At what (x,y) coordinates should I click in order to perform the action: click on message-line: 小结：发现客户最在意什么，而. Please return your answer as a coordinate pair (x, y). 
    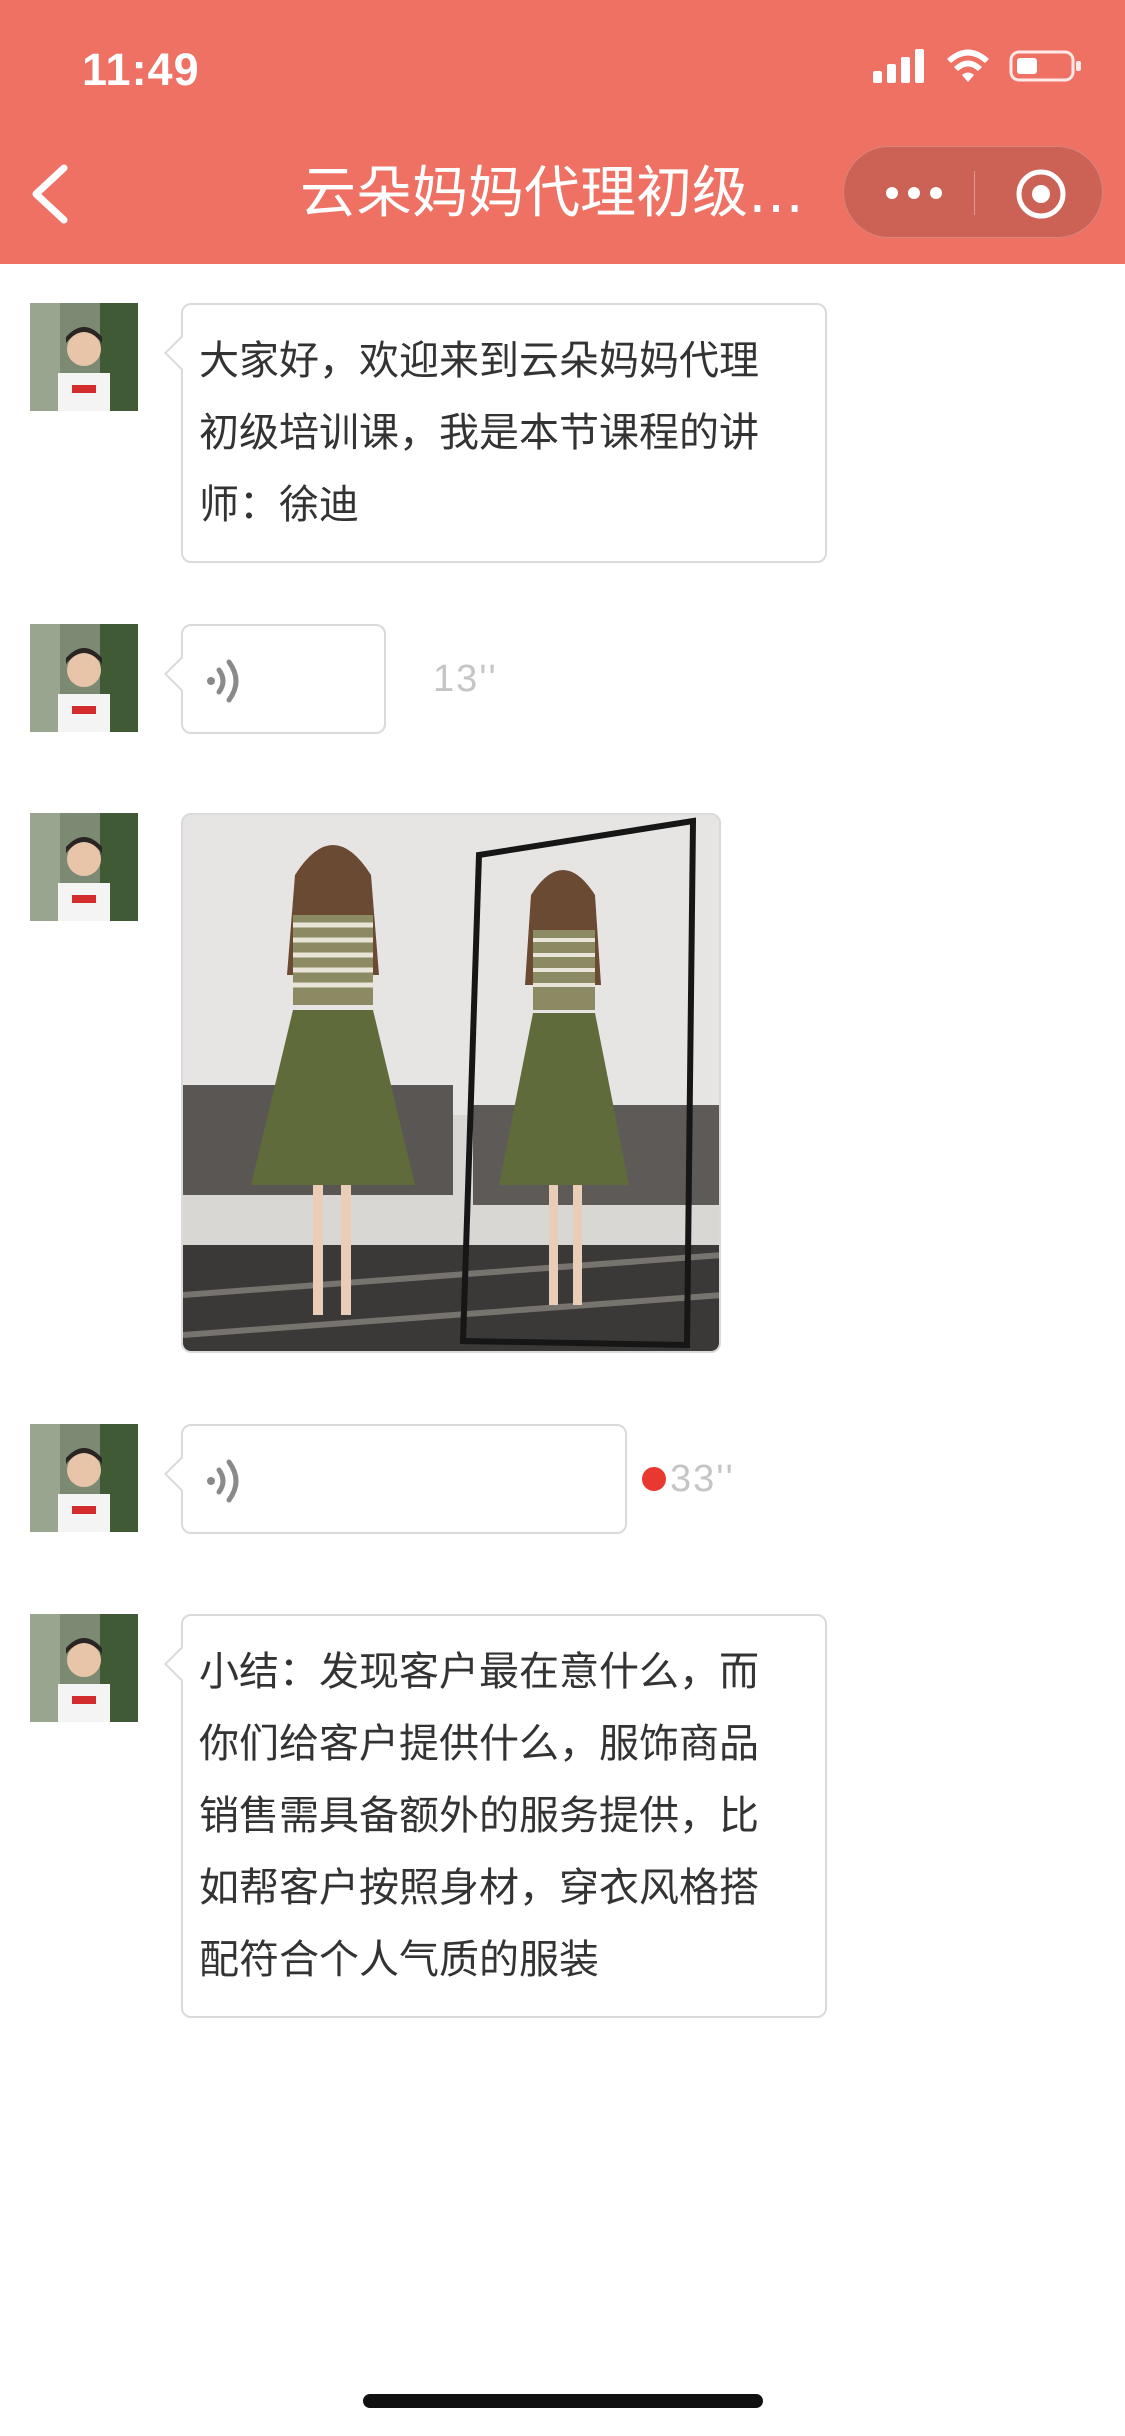
    Looking at the image, I should click on (479, 1672).